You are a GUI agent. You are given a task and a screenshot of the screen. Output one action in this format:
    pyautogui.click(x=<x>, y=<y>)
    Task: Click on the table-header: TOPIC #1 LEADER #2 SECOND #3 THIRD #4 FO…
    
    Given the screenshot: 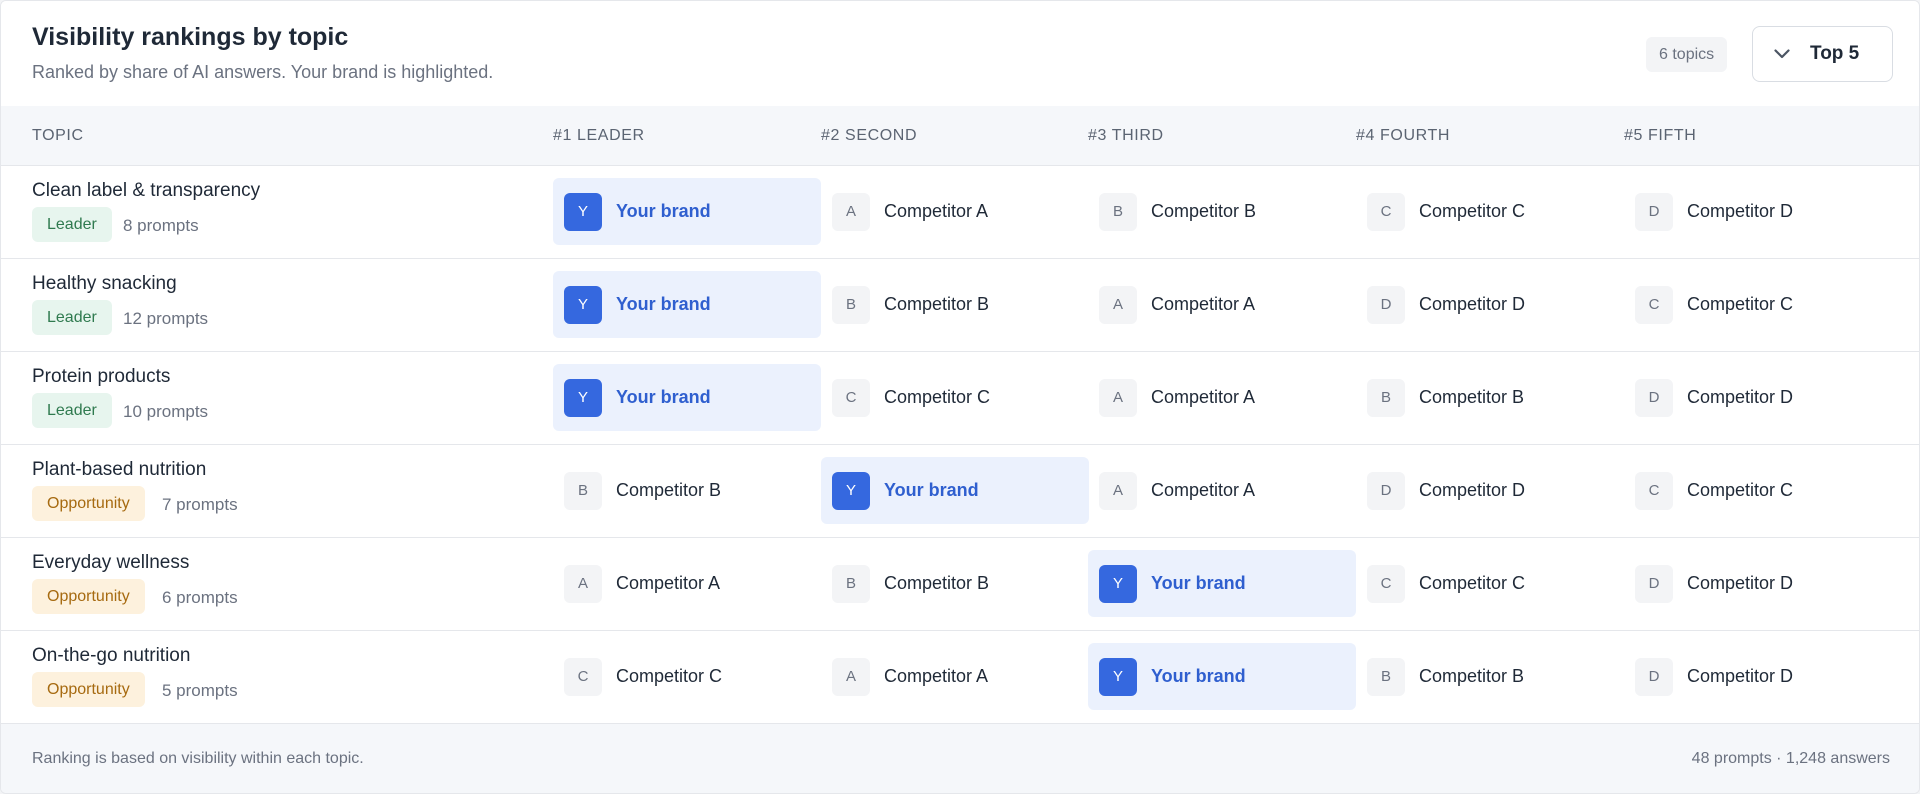 What is the action you would take?
    pyautogui.click(x=960, y=136)
    